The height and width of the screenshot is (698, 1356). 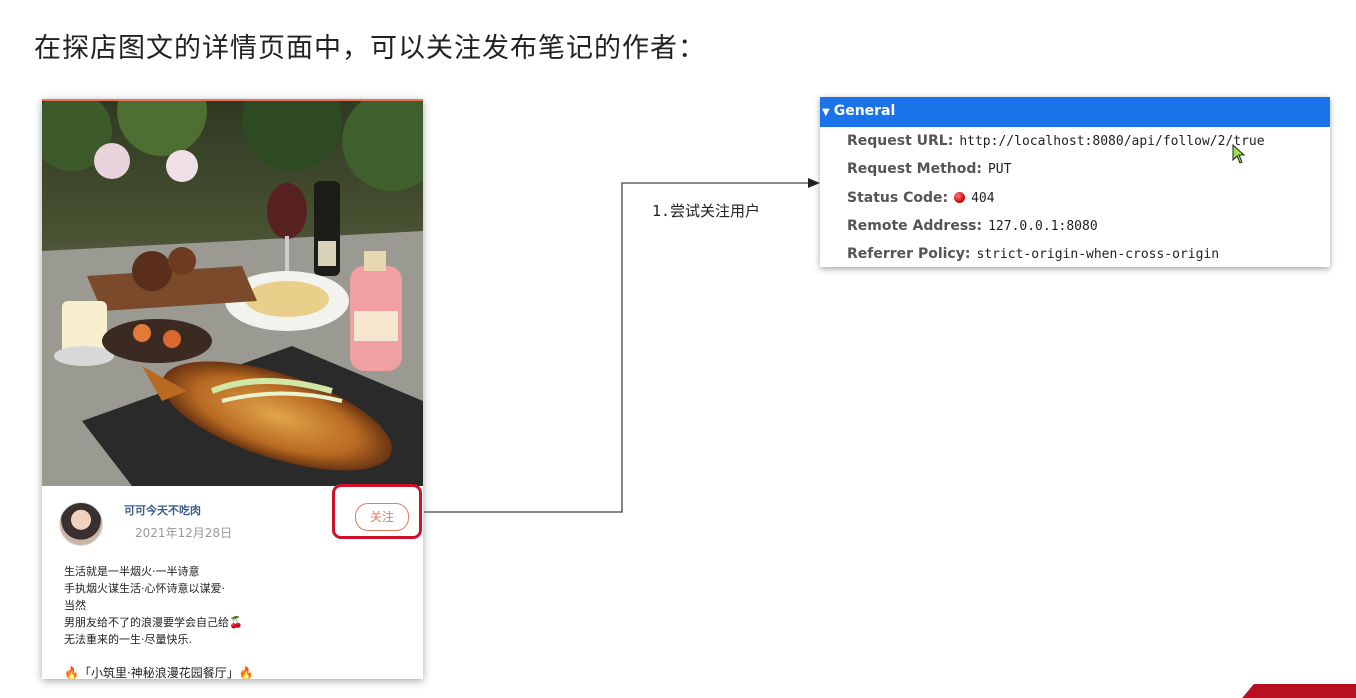 I want to click on remote-address-row: Remote Address: 127.0.0.1:8080, so click(x=972, y=226).